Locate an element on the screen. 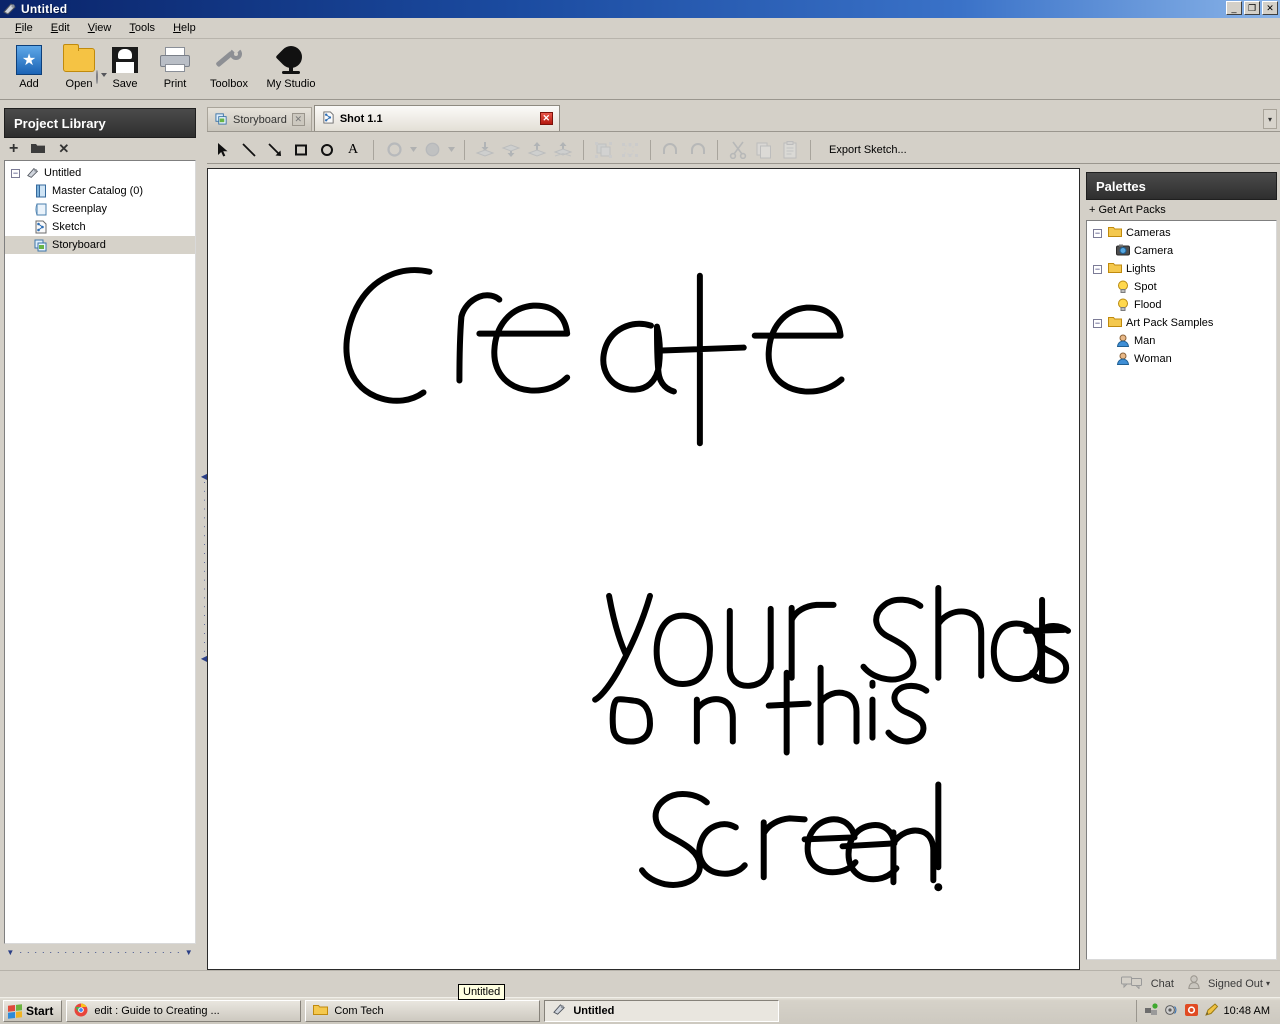 Image resolution: width=1280 pixels, height=1024 pixels. minimize-button: _ is located at coordinates (1234, 8).